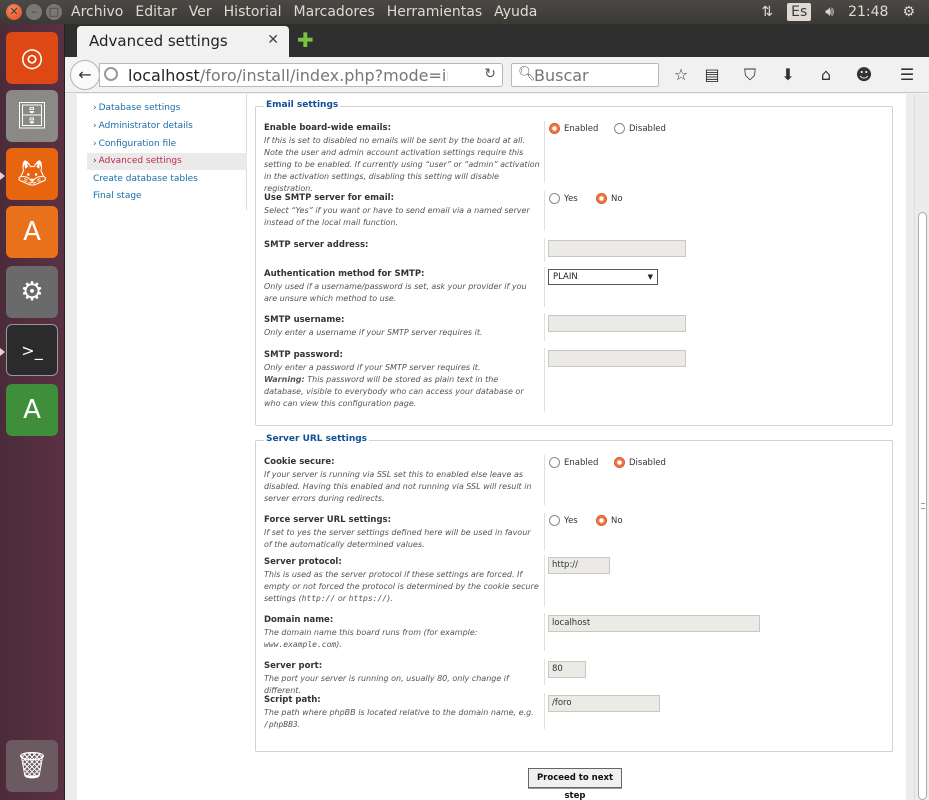 The height and width of the screenshot is (800, 929). What do you see at coordinates (200, 12) in the screenshot?
I see `menu-ver: Ver` at bounding box center [200, 12].